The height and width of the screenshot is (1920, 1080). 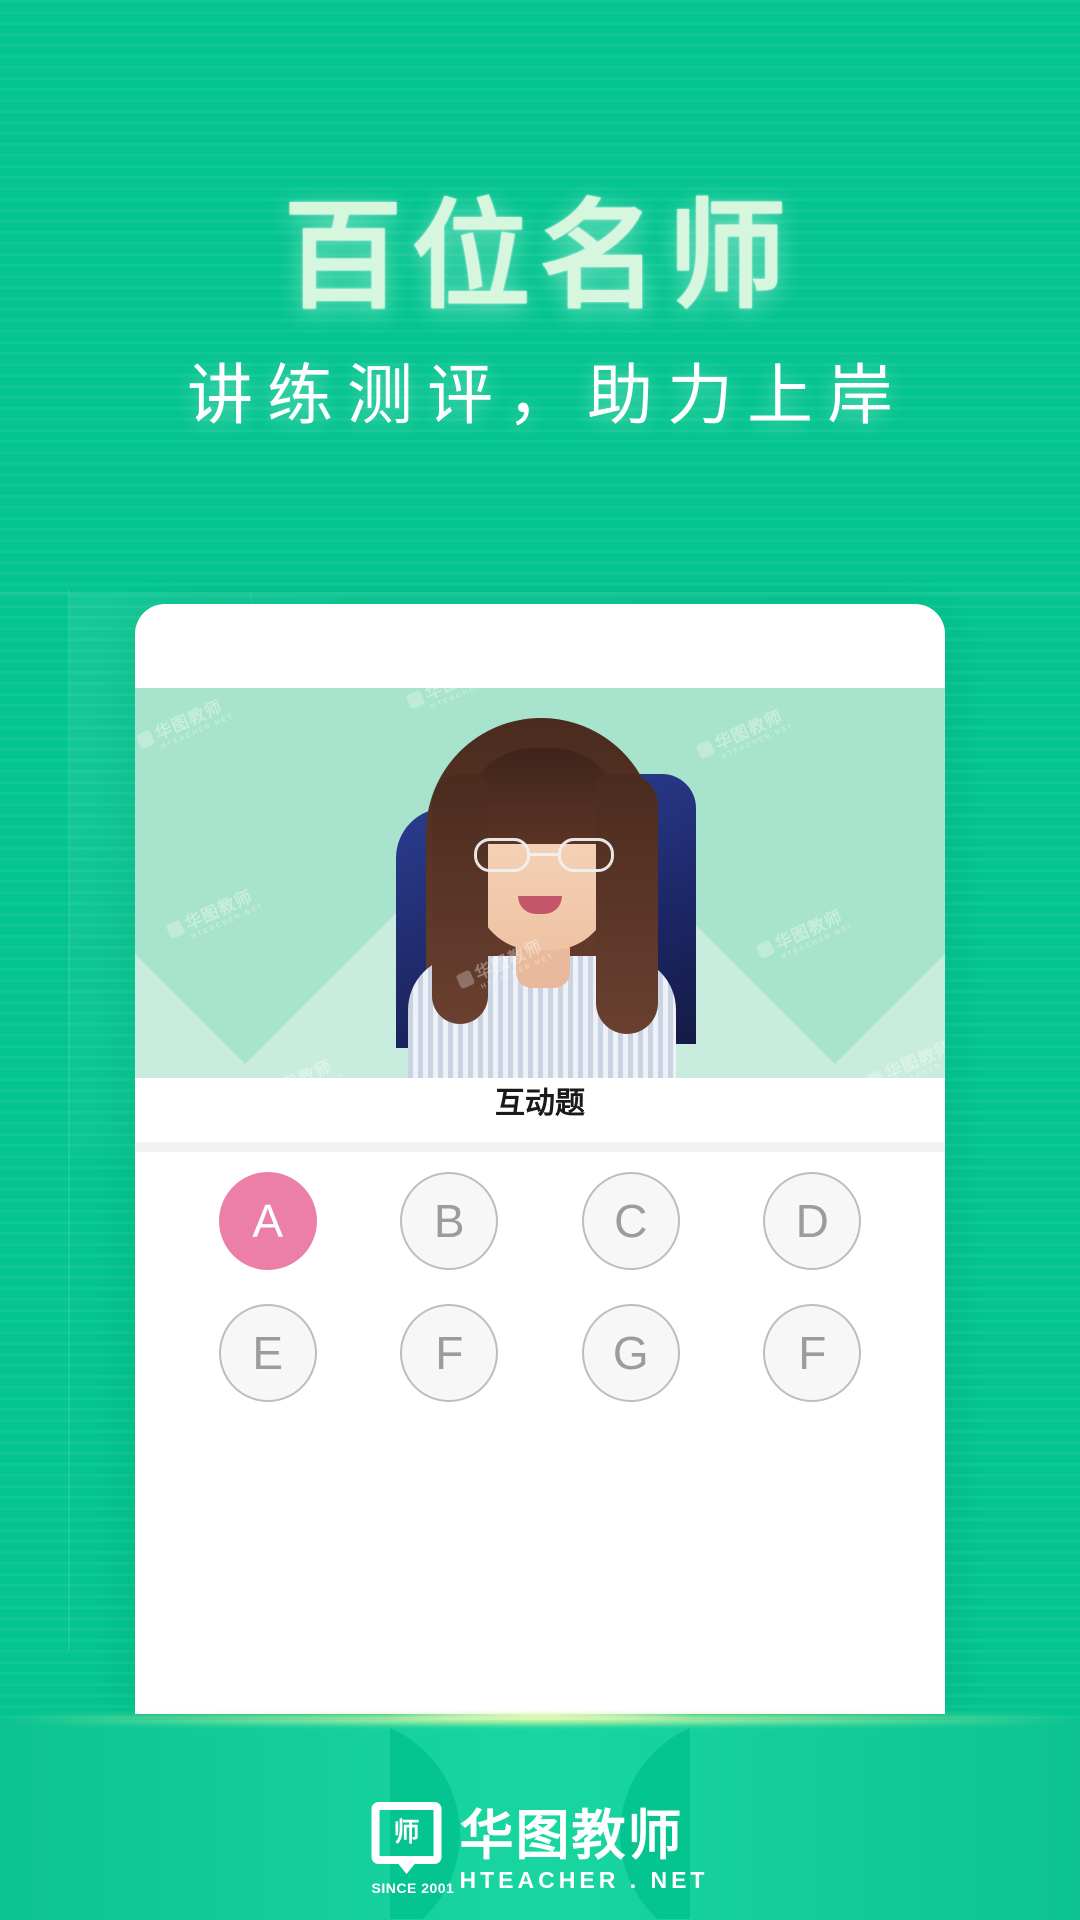 I want to click on option-button-f: F, so click(x=449, y=1353).